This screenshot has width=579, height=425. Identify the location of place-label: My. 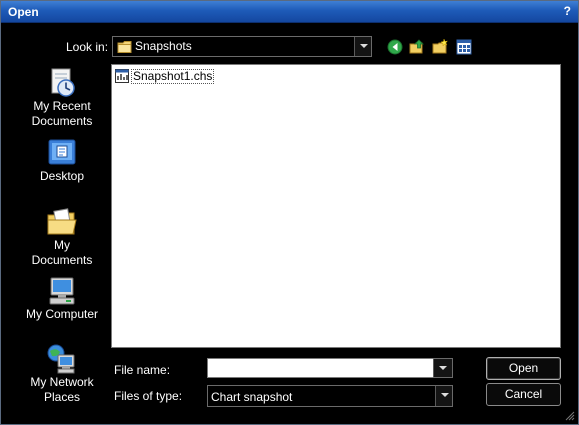
(62, 245).